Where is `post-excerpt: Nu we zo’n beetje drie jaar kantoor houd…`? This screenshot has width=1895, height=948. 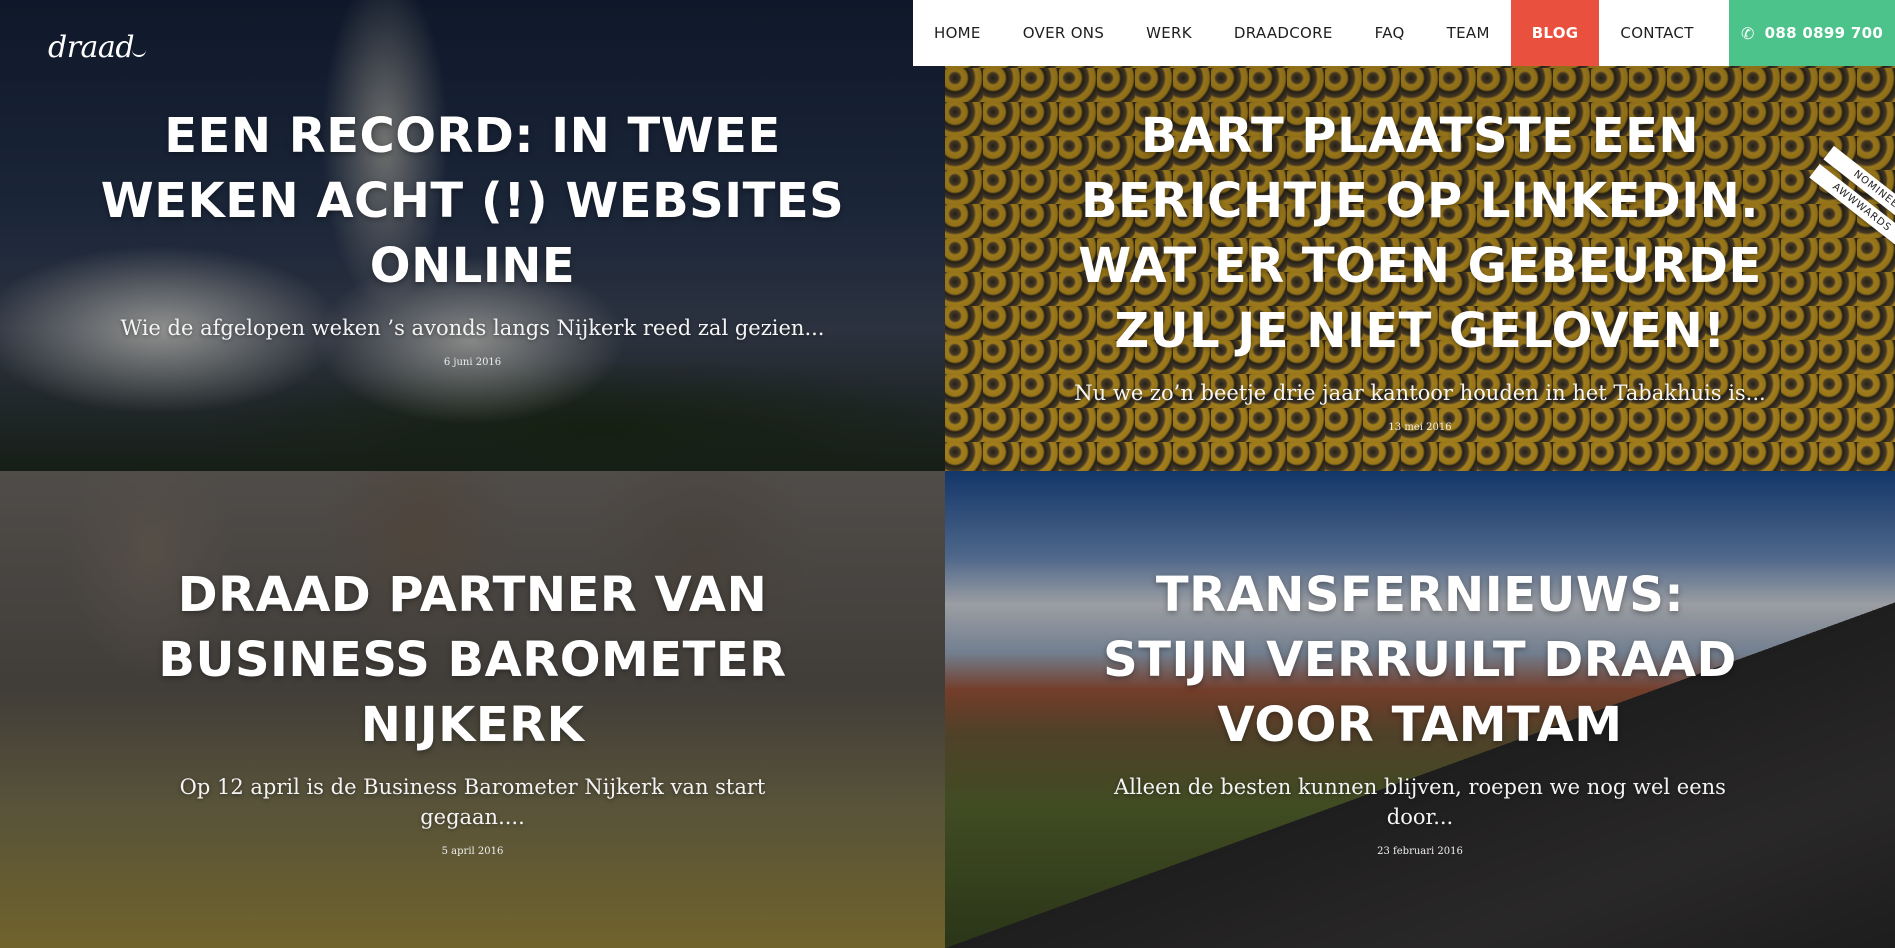 post-excerpt: Nu we zo’n beetje drie jaar kantoor houd… is located at coordinates (1420, 393).